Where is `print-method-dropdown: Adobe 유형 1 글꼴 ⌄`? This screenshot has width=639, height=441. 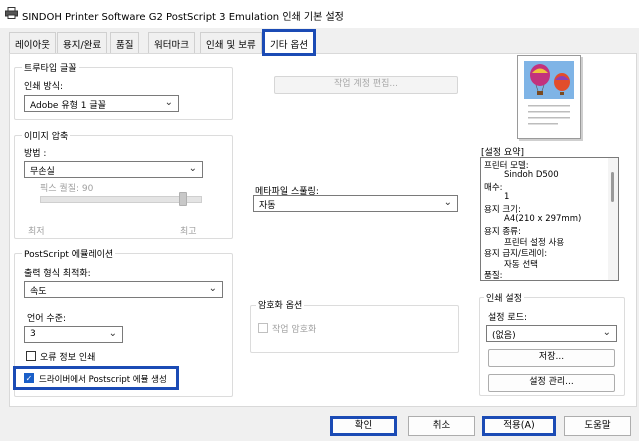 print-method-dropdown: Adobe 유형 1 글꼴 ⌄ is located at coordinates (101, 103).